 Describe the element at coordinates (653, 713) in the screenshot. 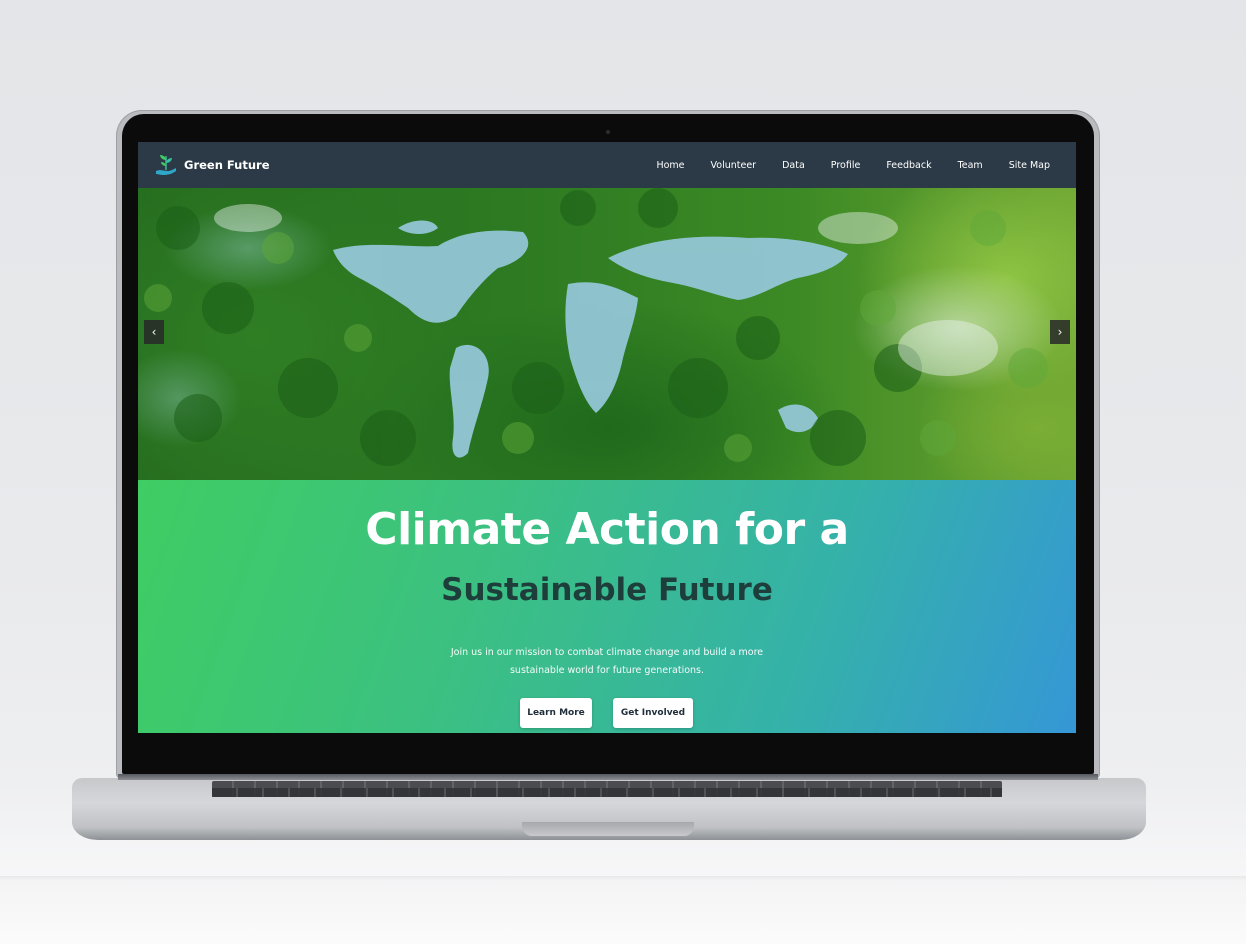

I see `get-involved-button: Get Involved` at that location.